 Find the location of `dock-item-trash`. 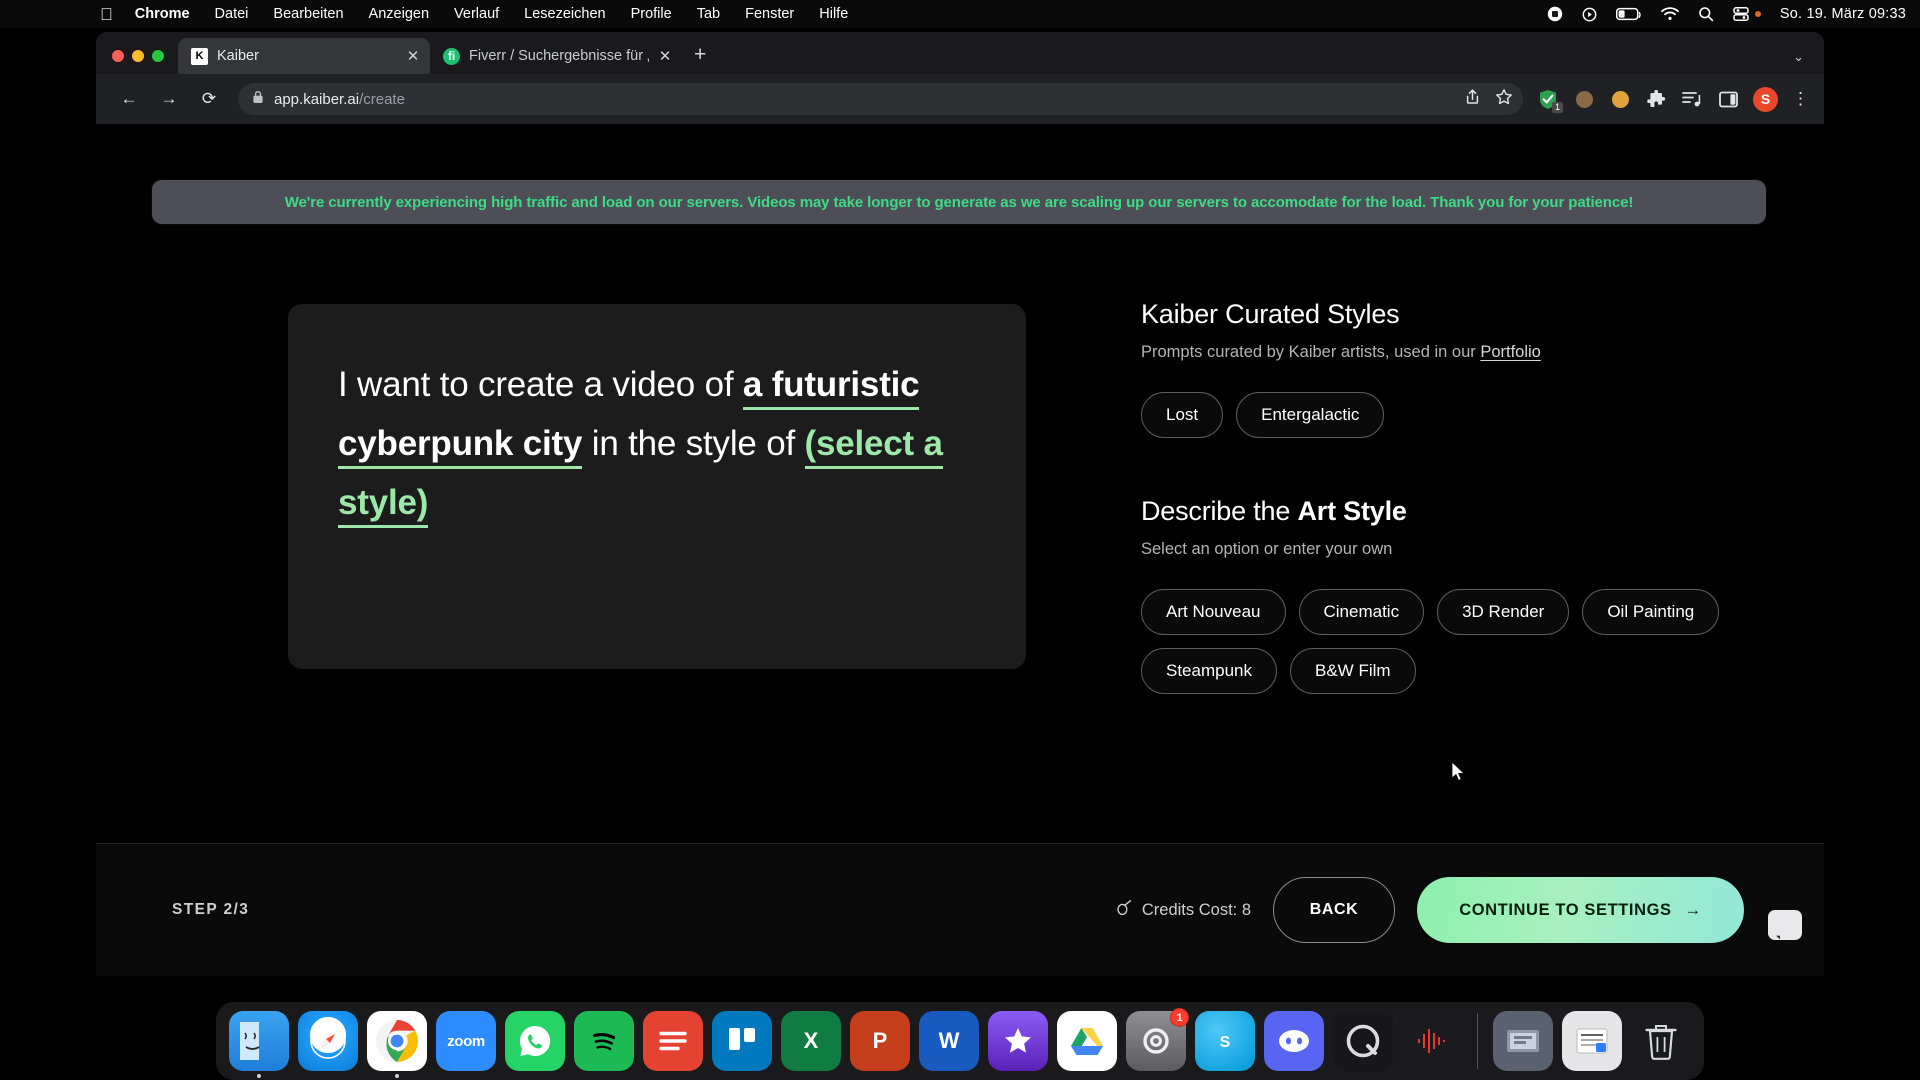

dock-item-trash is located at coordinates (1661, 1041).